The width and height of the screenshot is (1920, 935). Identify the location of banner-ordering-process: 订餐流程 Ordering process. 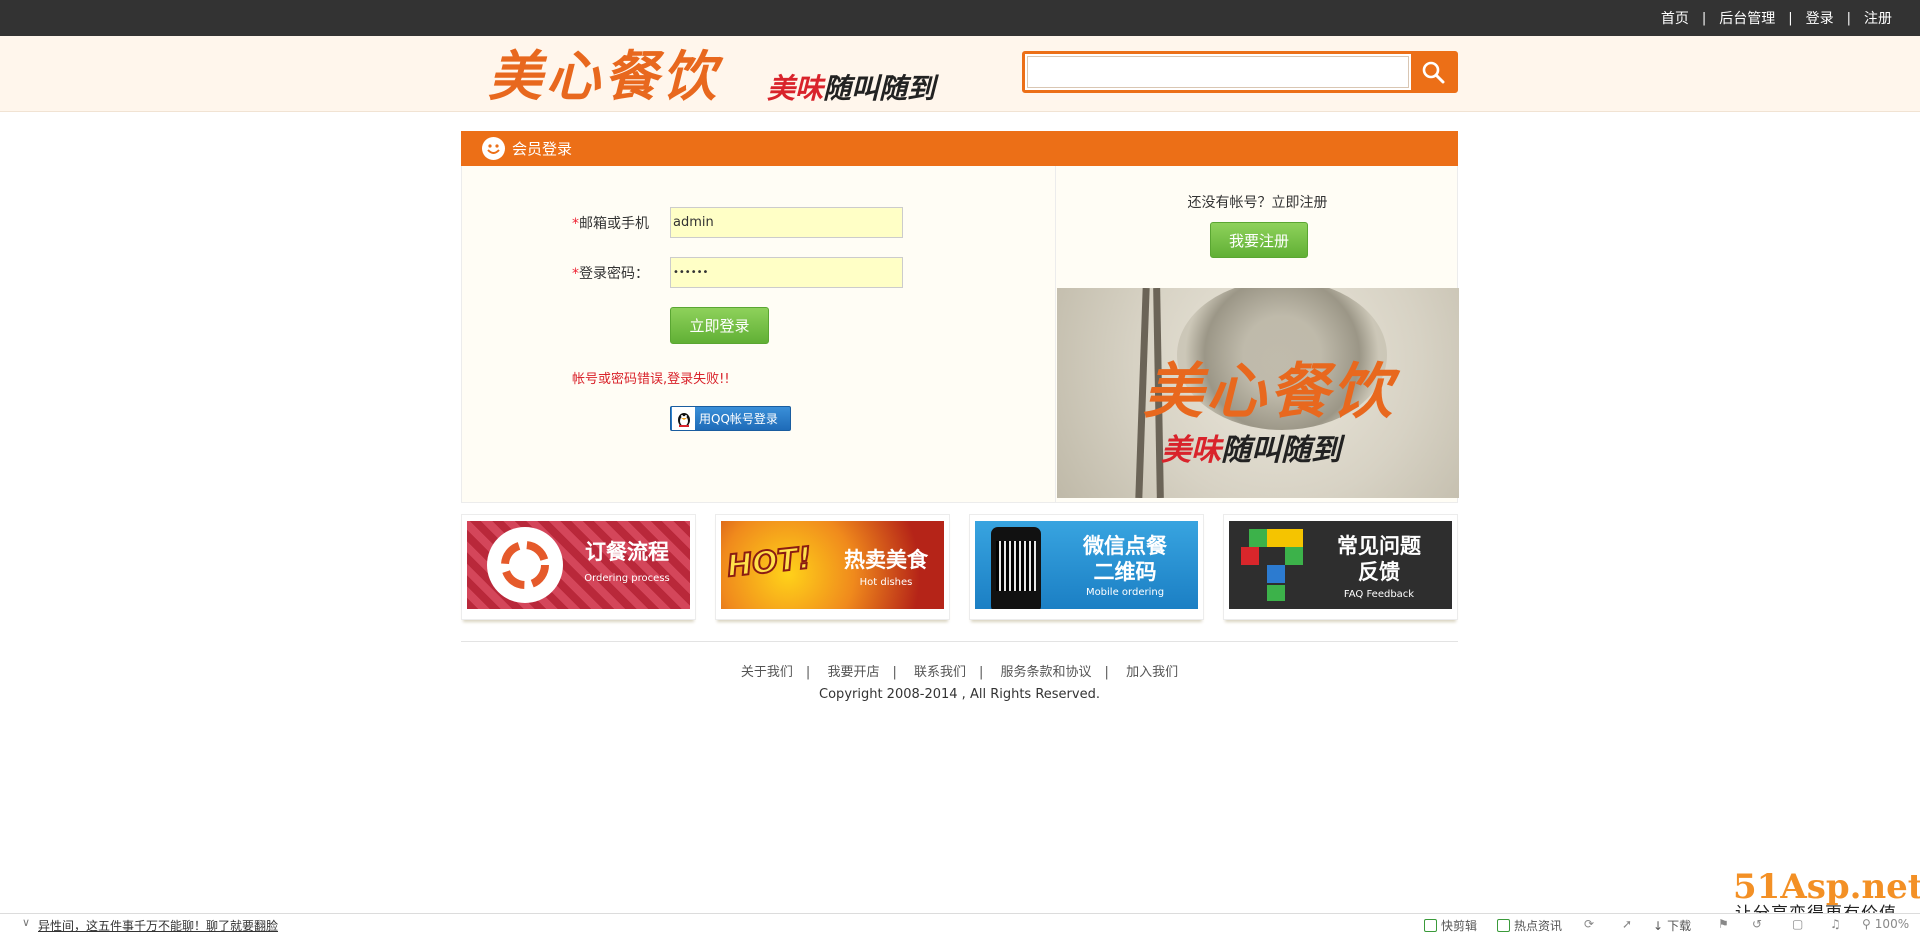
(578, 567).